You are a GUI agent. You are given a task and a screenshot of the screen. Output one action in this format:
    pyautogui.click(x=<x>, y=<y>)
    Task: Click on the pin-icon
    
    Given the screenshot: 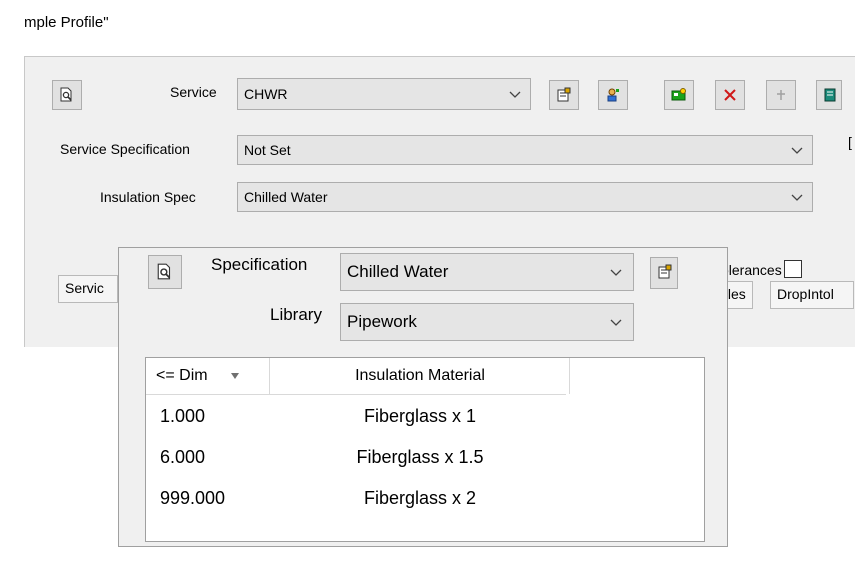 What is the action you would take?
    pyautogui.click(x=781, y=95)
    